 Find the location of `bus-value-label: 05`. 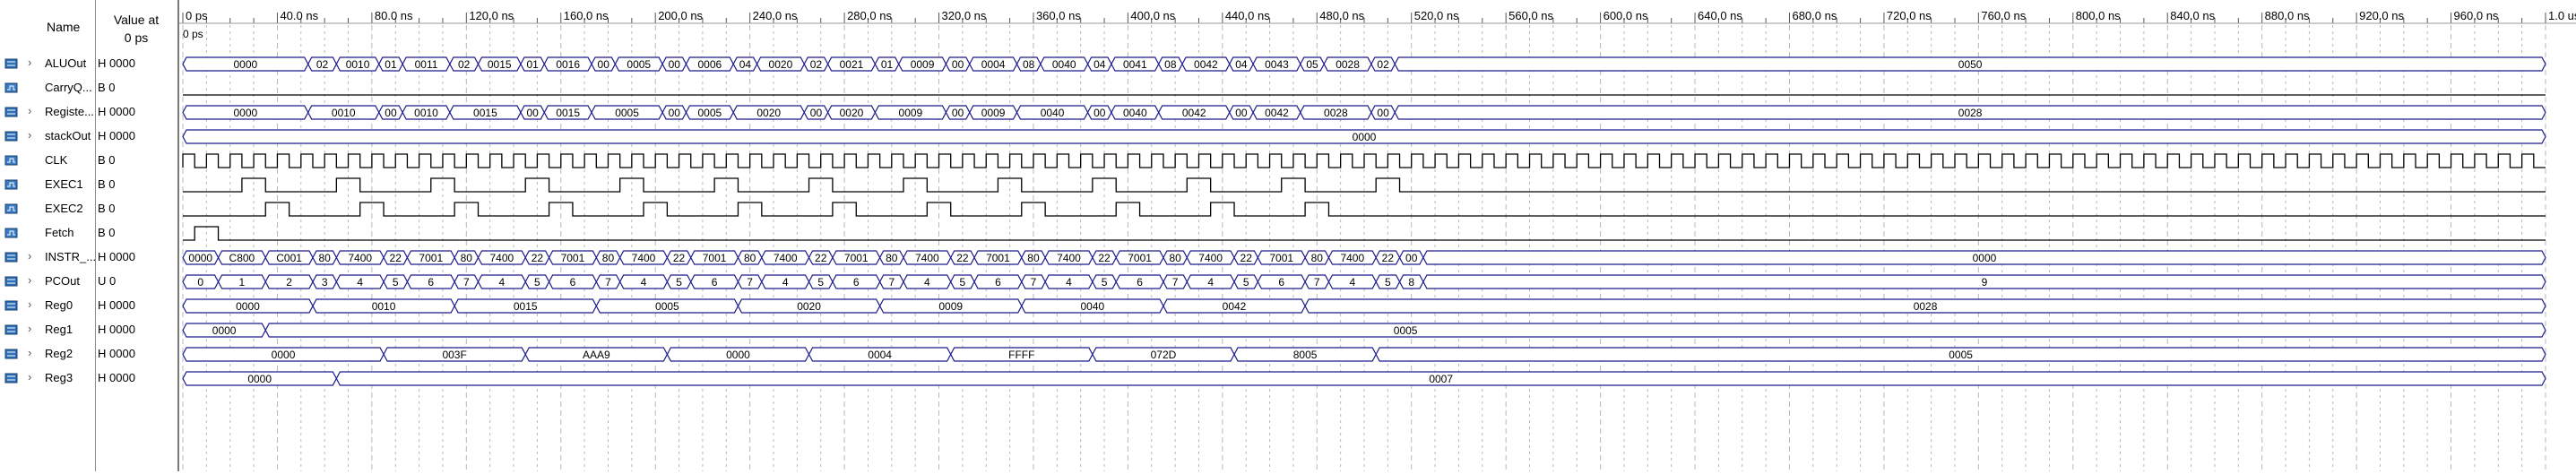

bus-value-label: 05 is located at coordinates (1312, 64).